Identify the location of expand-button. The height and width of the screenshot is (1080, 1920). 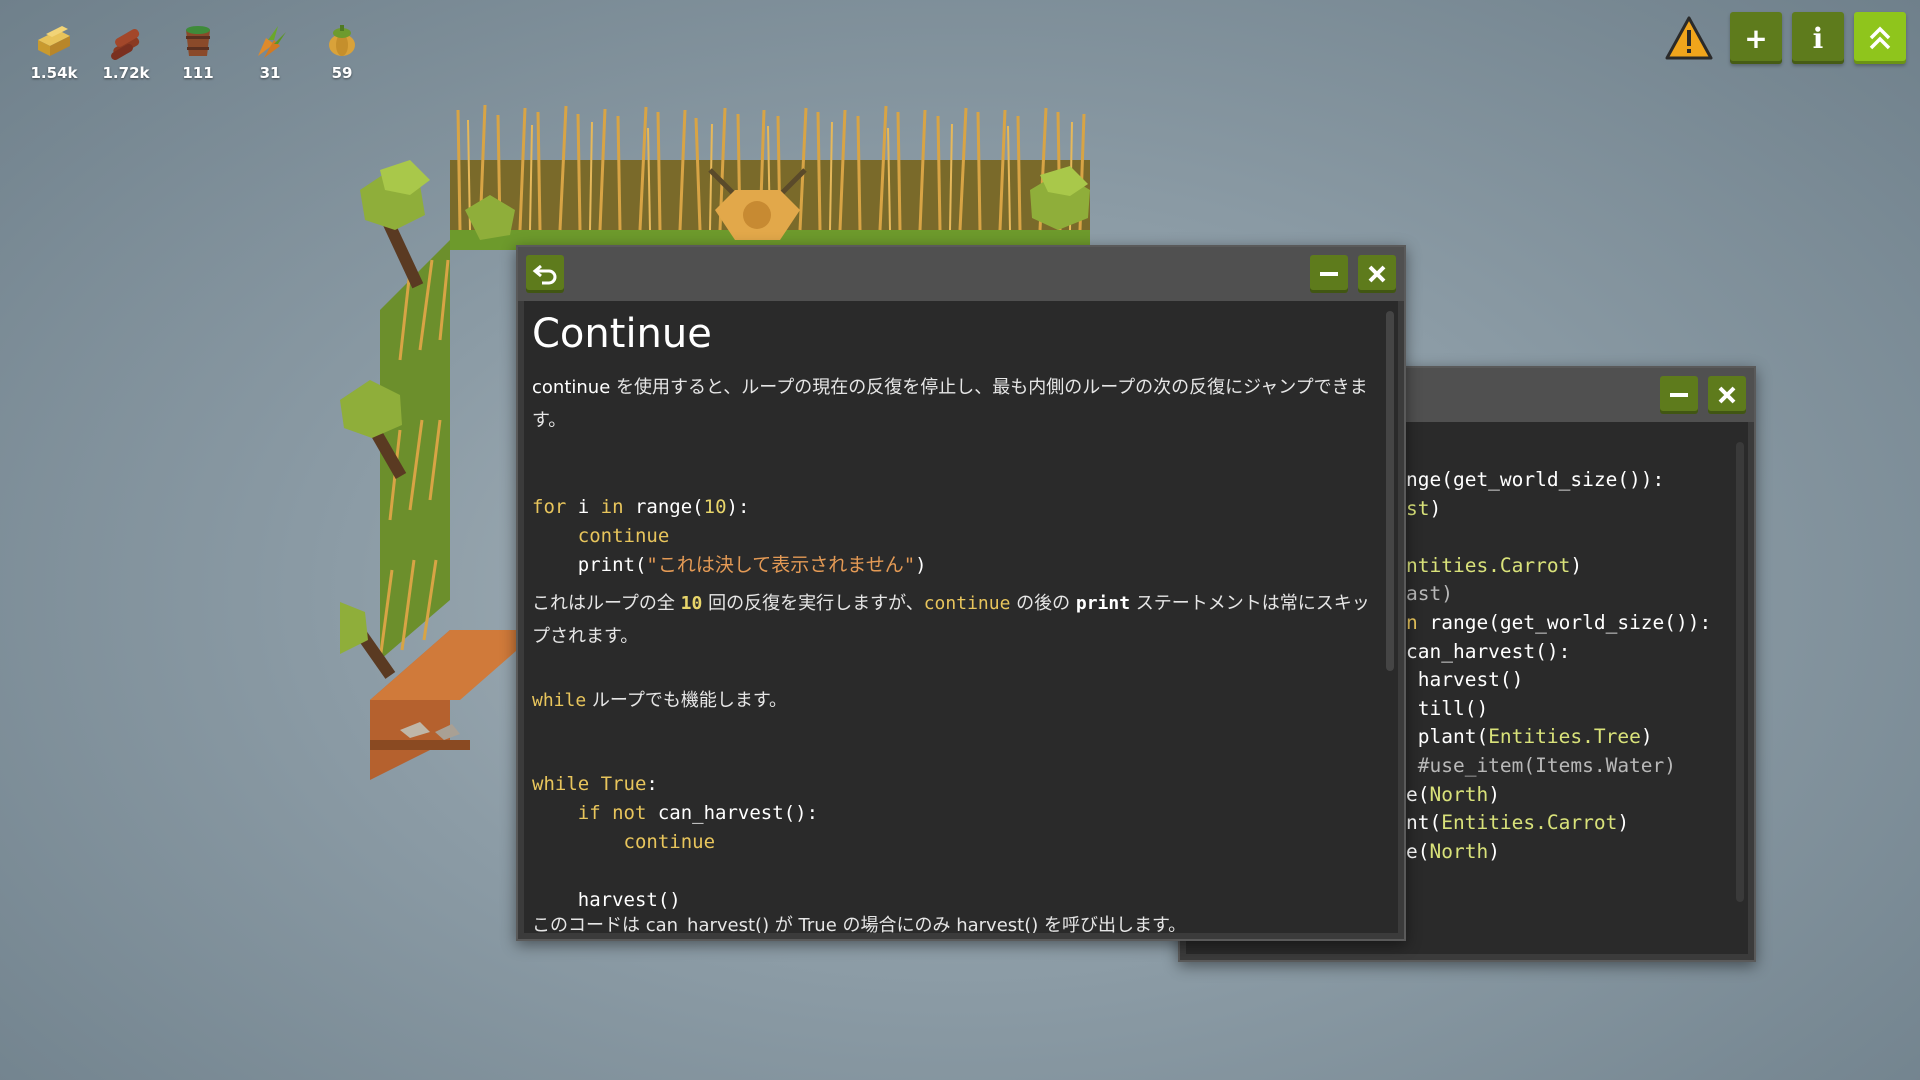
(1880, 38).